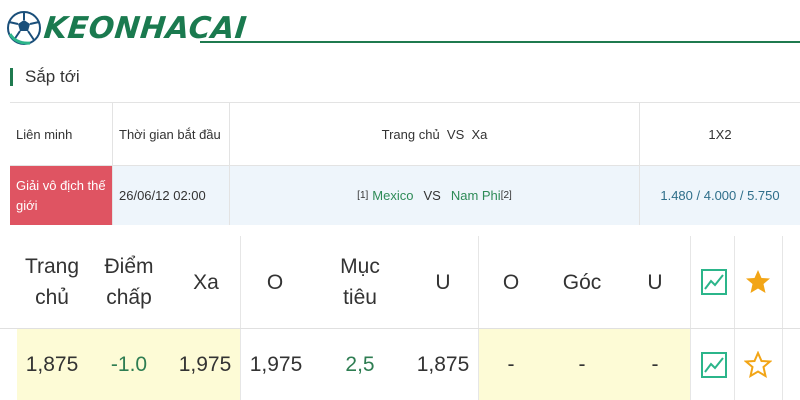  Describe the element at coordinates (392, 195) in the screenshot. I see `home-team-link: Mexico` at that location.